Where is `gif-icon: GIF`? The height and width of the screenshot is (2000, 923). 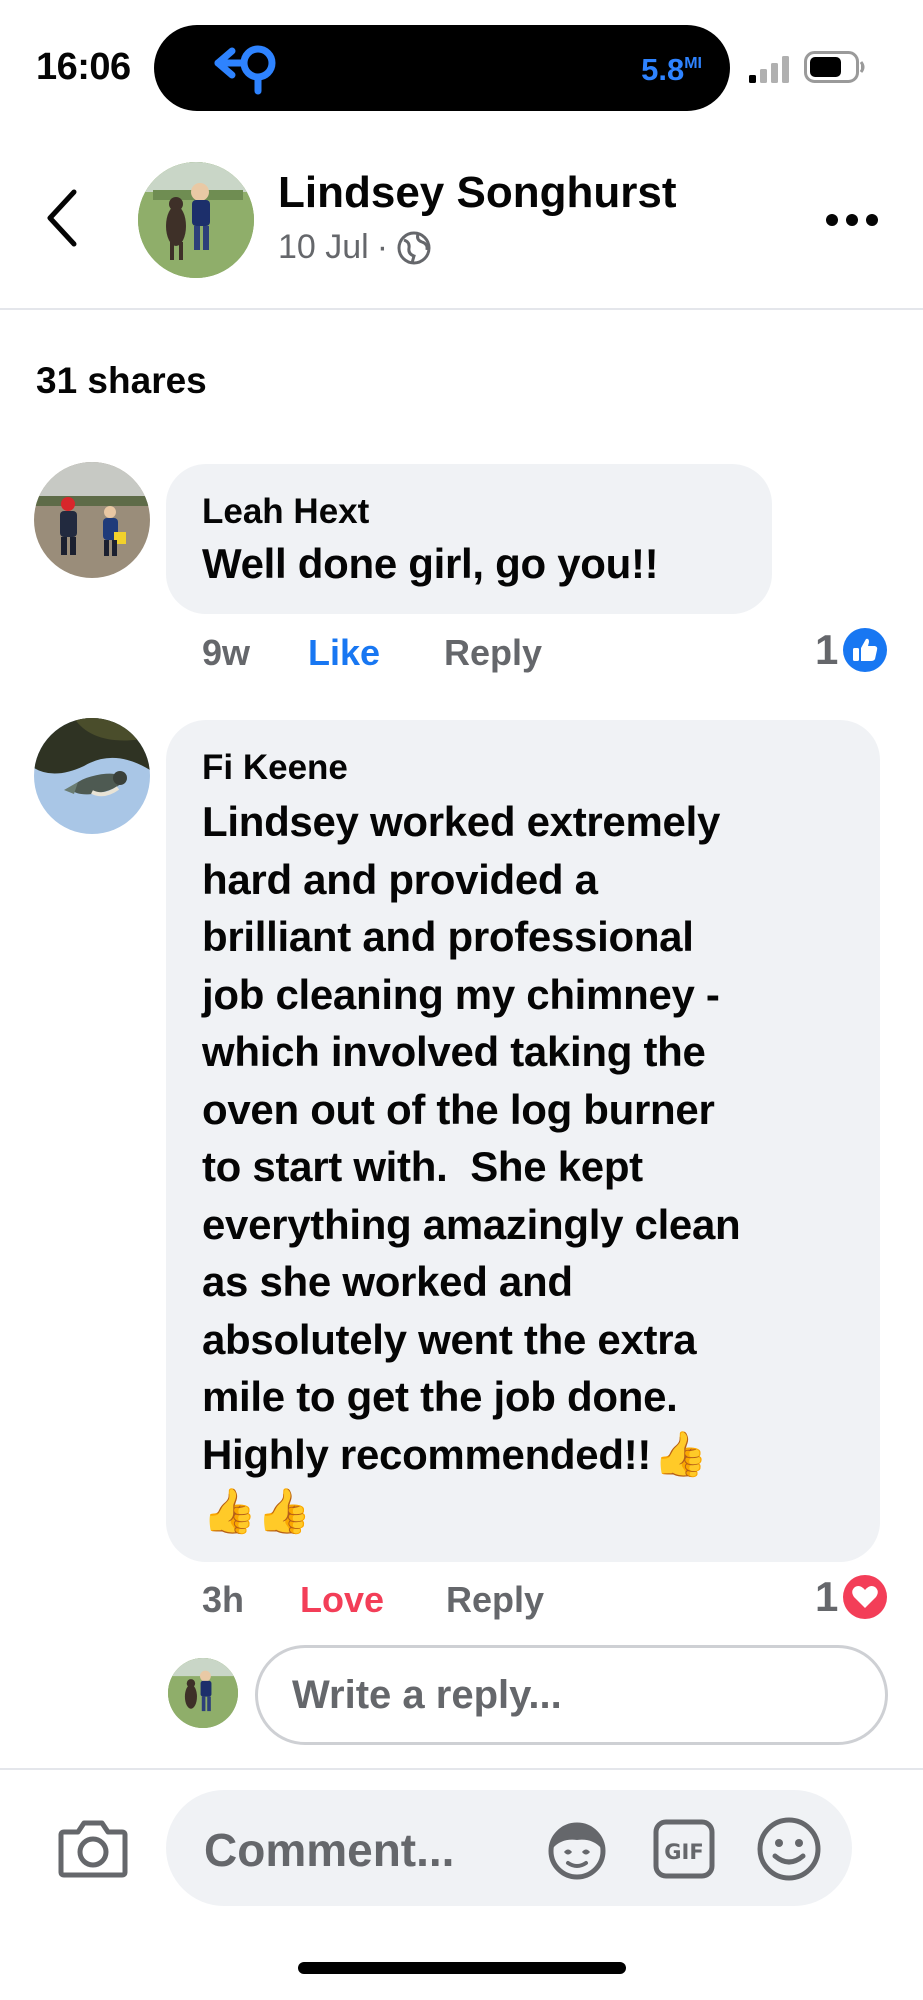
gif-icon: GIF is located at coordinates (684, 1849).